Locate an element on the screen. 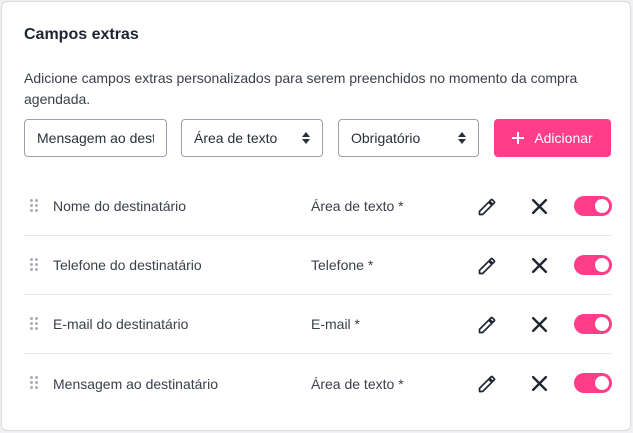  list-item: Telefone do destinatário Telefone * is located at coordinates (318, 265).